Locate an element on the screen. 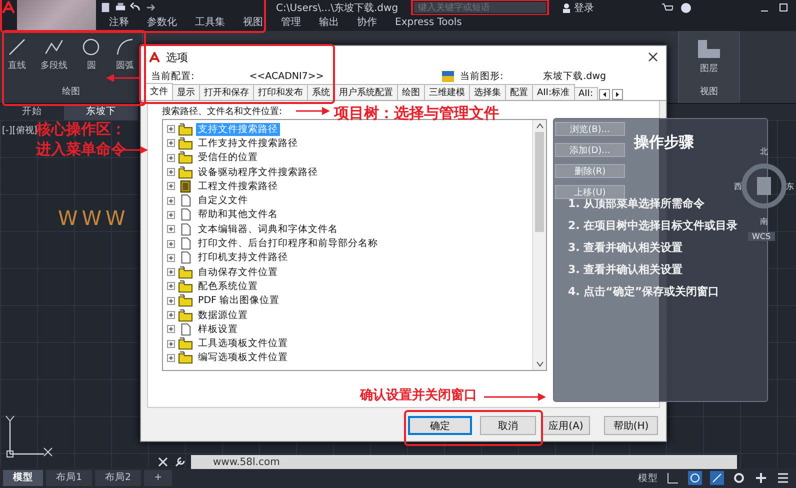 The image size is (796, 488). tree-item: 数据源位置 is located at coordinates (223, 315).